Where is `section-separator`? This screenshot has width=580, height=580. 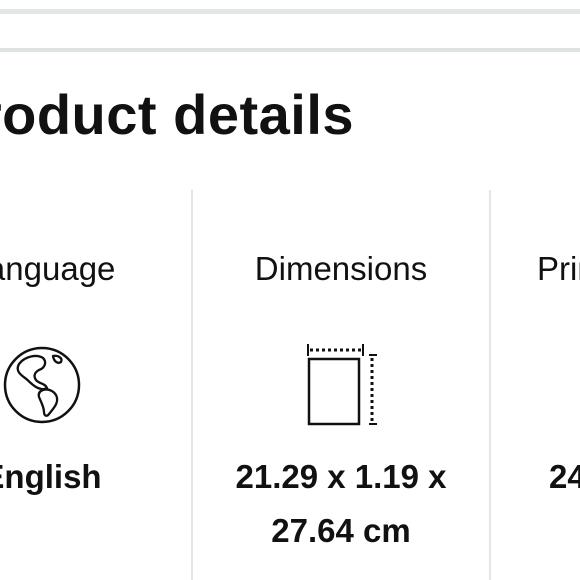
section-separator is located at coordinates (290, 50).